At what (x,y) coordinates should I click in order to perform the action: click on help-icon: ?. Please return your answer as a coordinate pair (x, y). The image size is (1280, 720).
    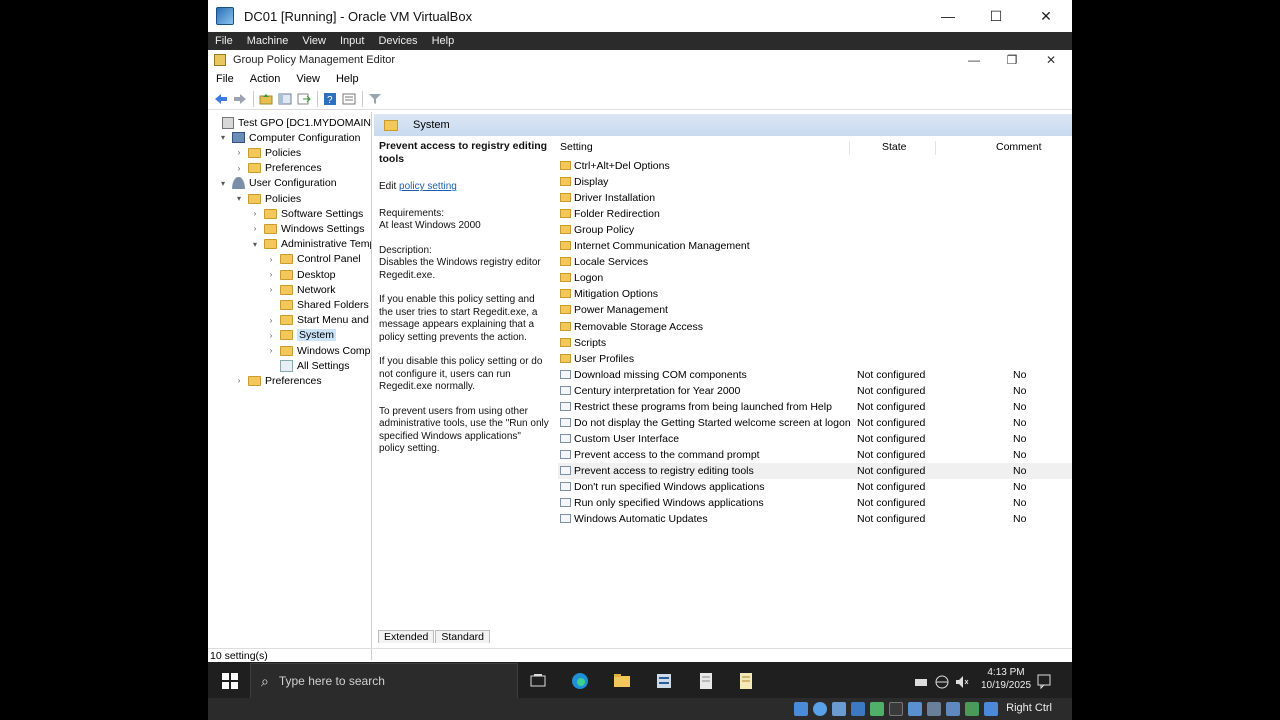
    Looking at the image, I should click on (330, 99).